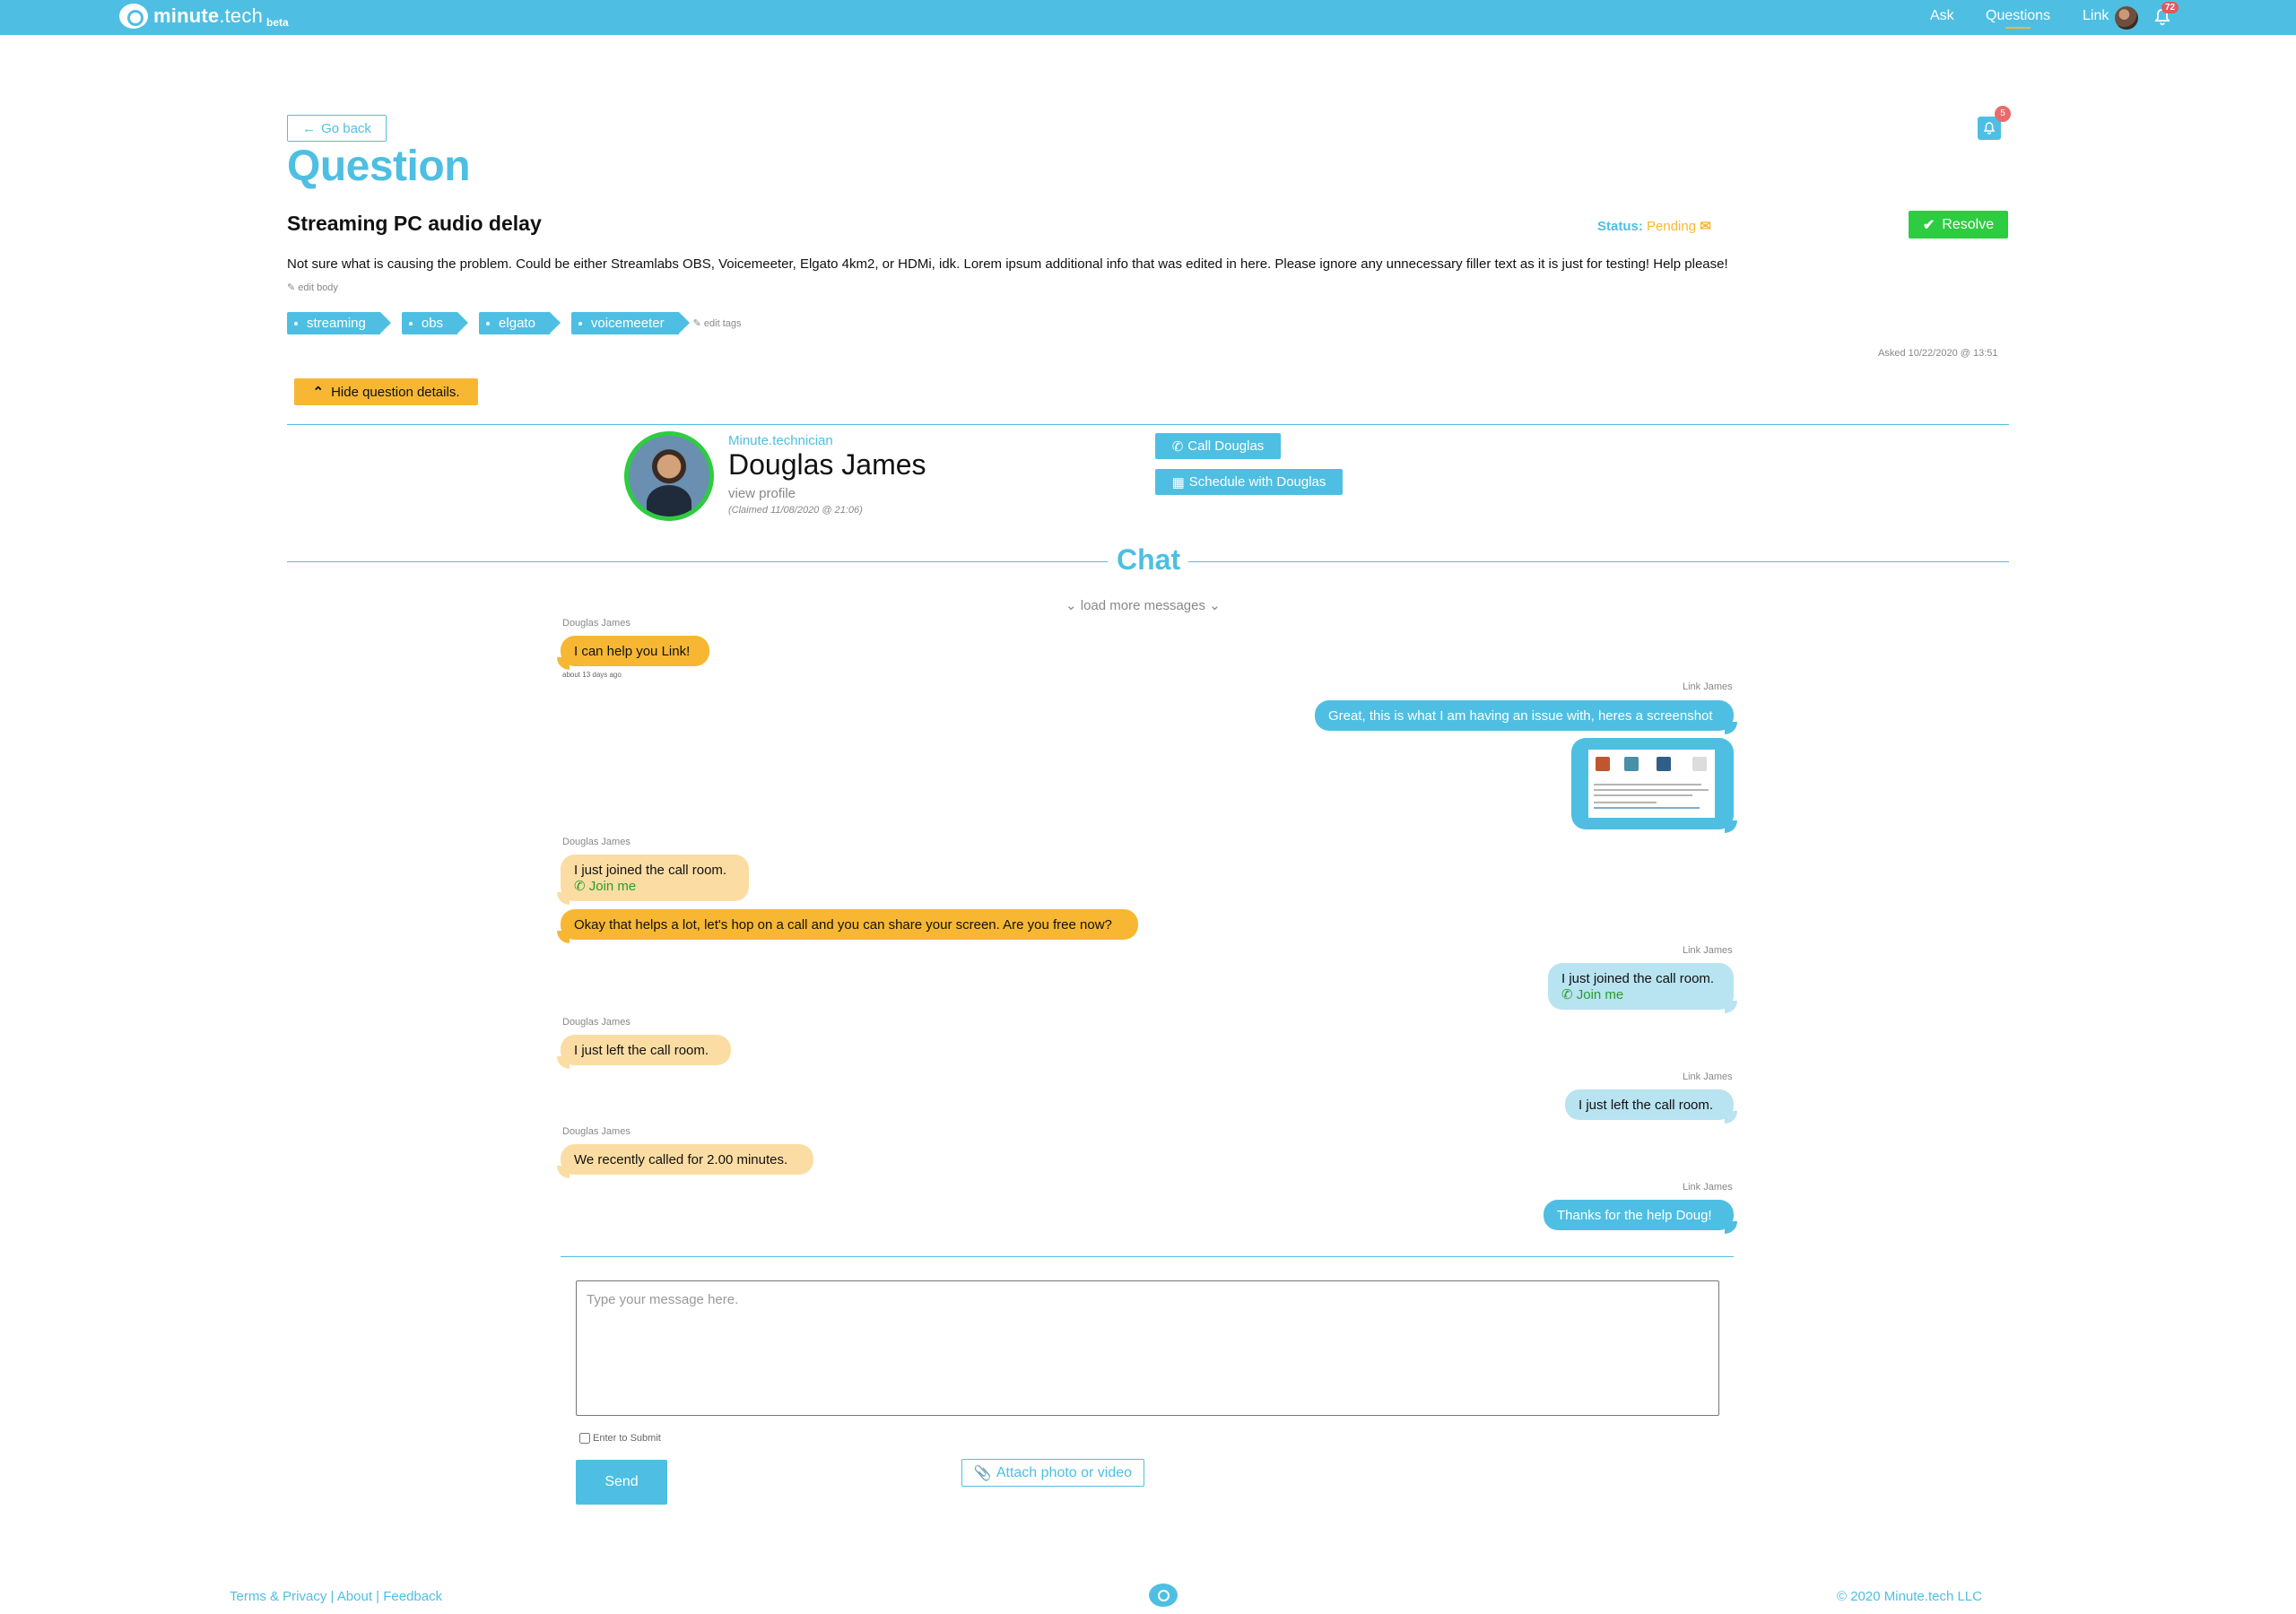 This screenshot has width=2296, height=1614. What do you see at coordinates (584, 1438) in the screenshot?
I see `enter-to-submit-checkbox` at bounding box center [584, 1438].